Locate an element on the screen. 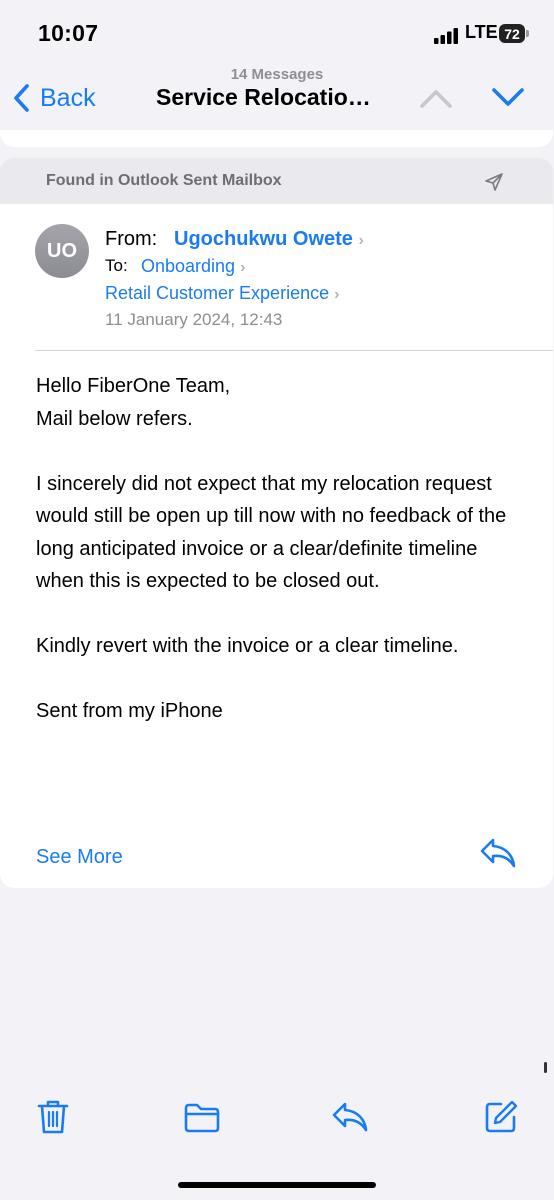 This screenshot has width=554, height=1200. from-label: From: is located at coordinates (131, 239).